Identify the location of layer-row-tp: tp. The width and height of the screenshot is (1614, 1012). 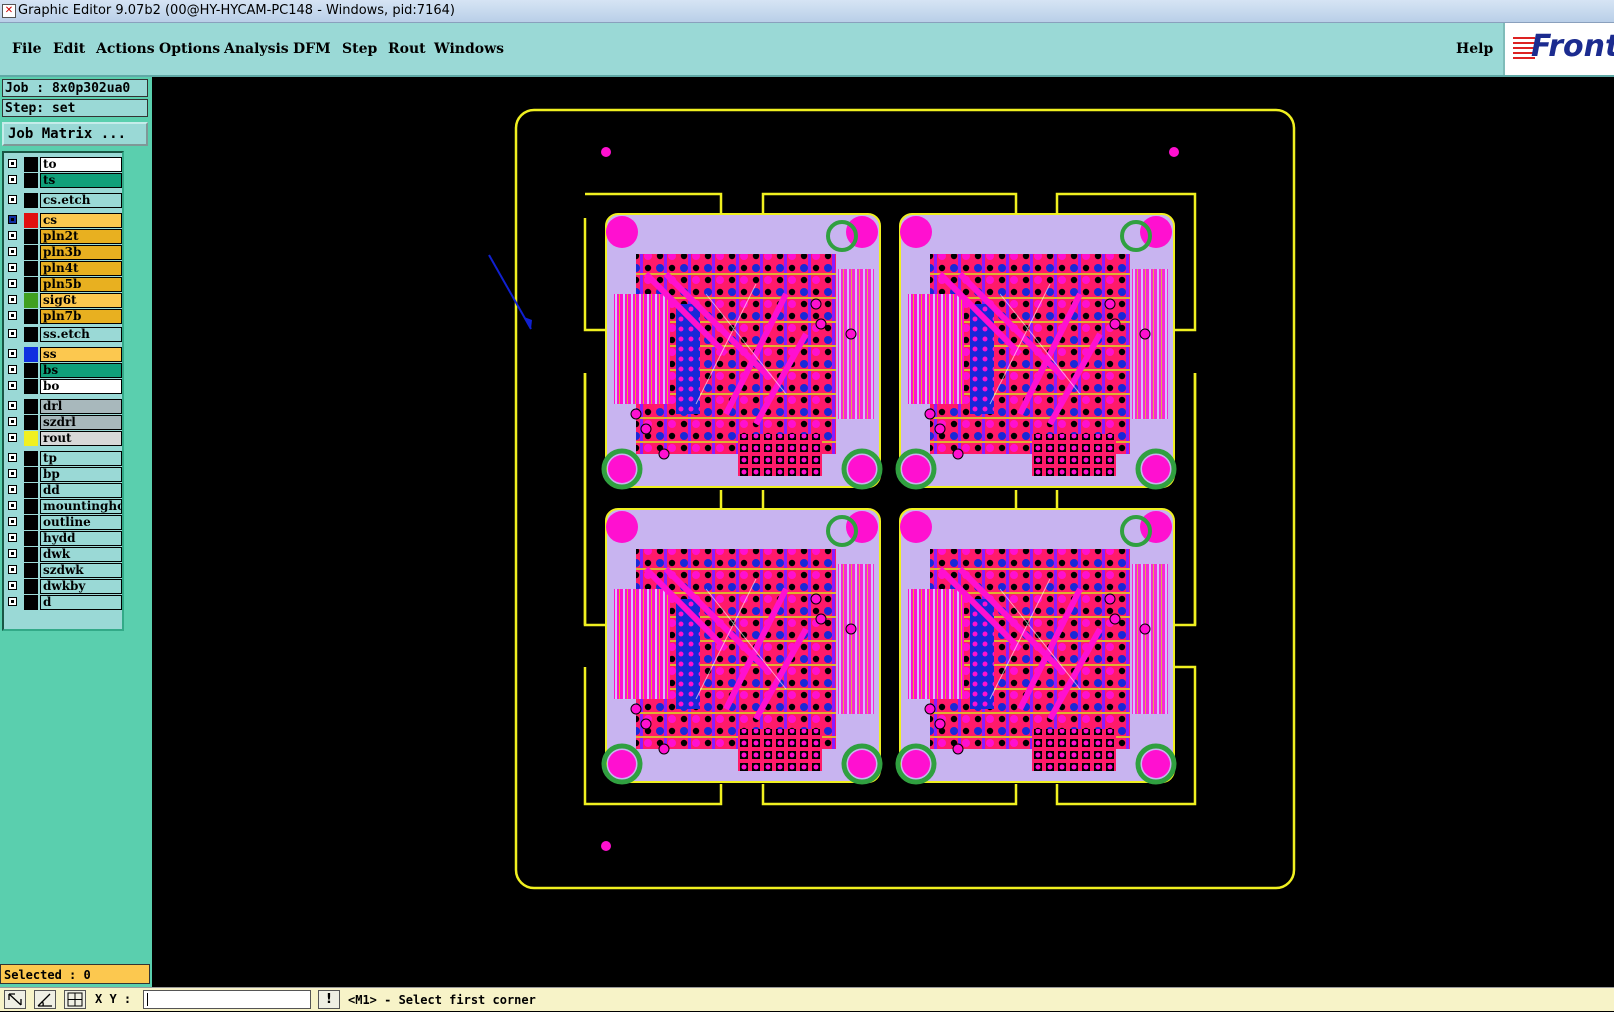
(65, 458).